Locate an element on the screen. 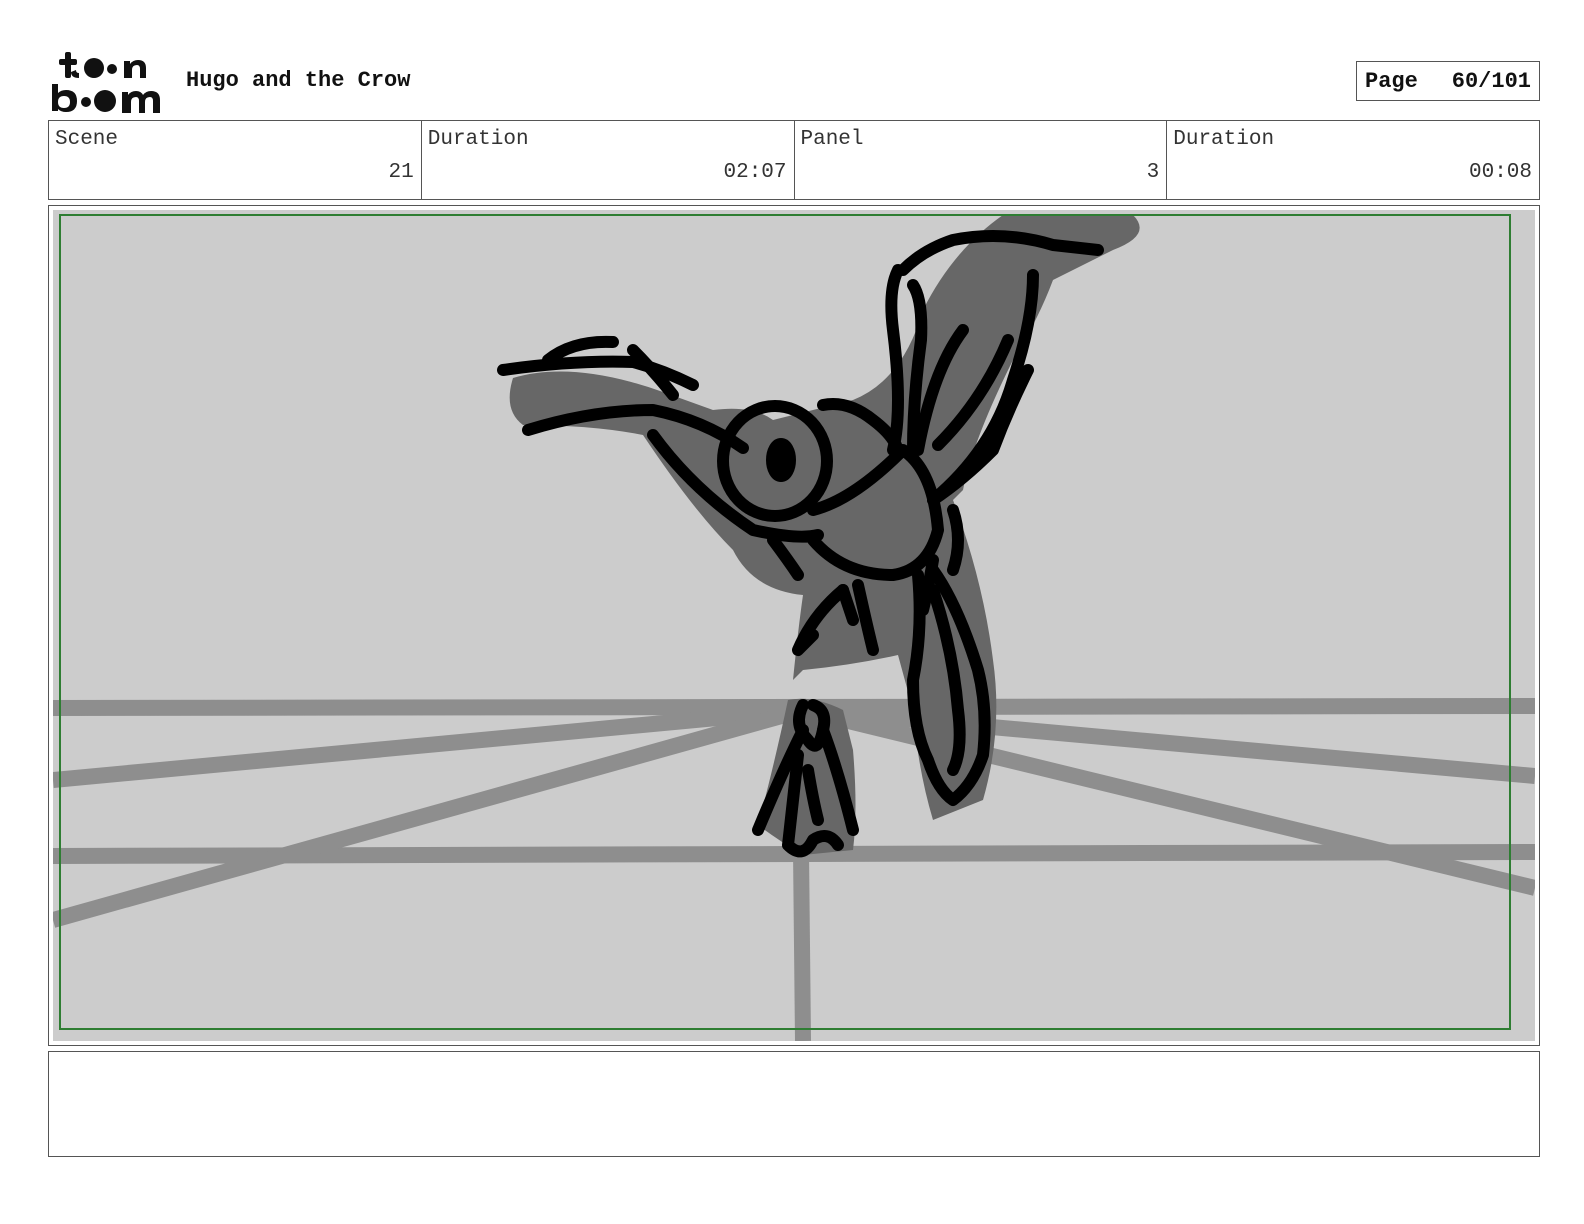  panel-cell: Panel 3 is located at coordinates (981, 160).